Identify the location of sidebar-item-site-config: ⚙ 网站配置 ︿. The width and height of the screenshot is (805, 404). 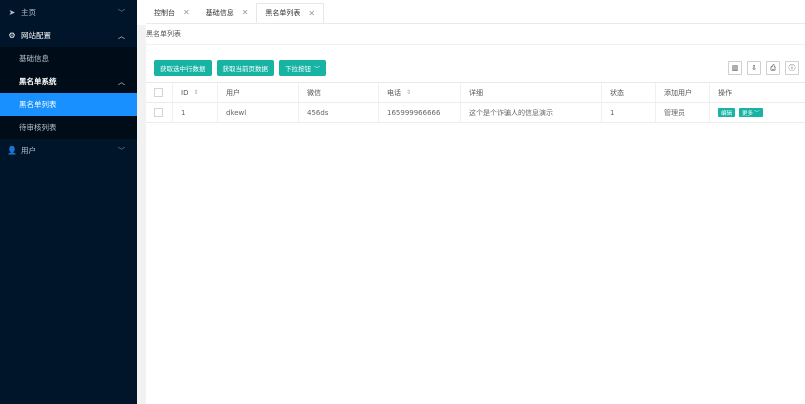
(68, 35).